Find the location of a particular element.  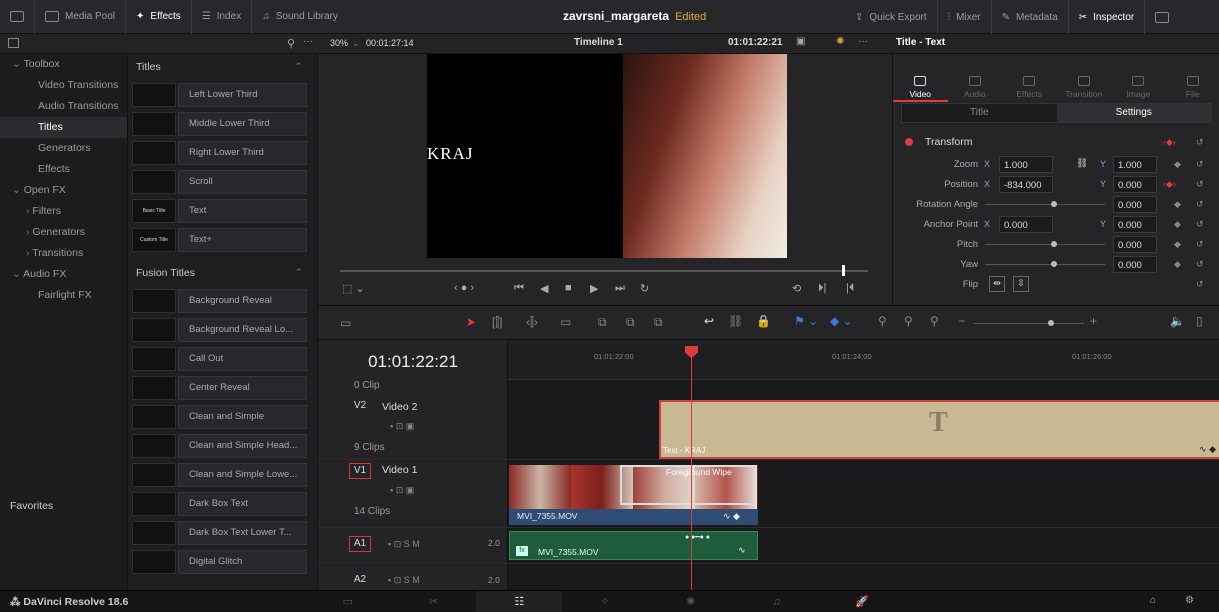

mixer-button: ⫶ Mixer is located at coordinates (965, 17).